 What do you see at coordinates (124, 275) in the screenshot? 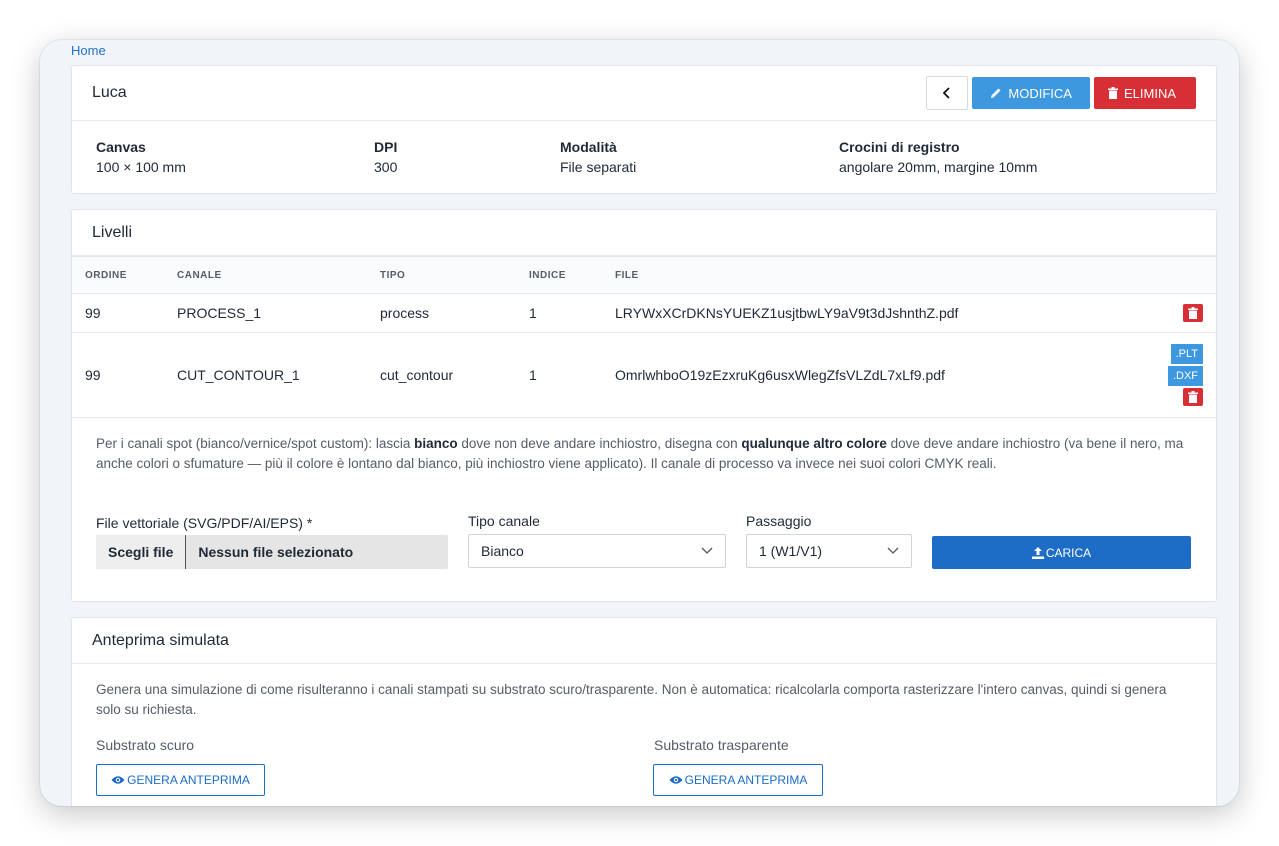
I see `column-header: ORDINE` at bounding box center [124, 275].